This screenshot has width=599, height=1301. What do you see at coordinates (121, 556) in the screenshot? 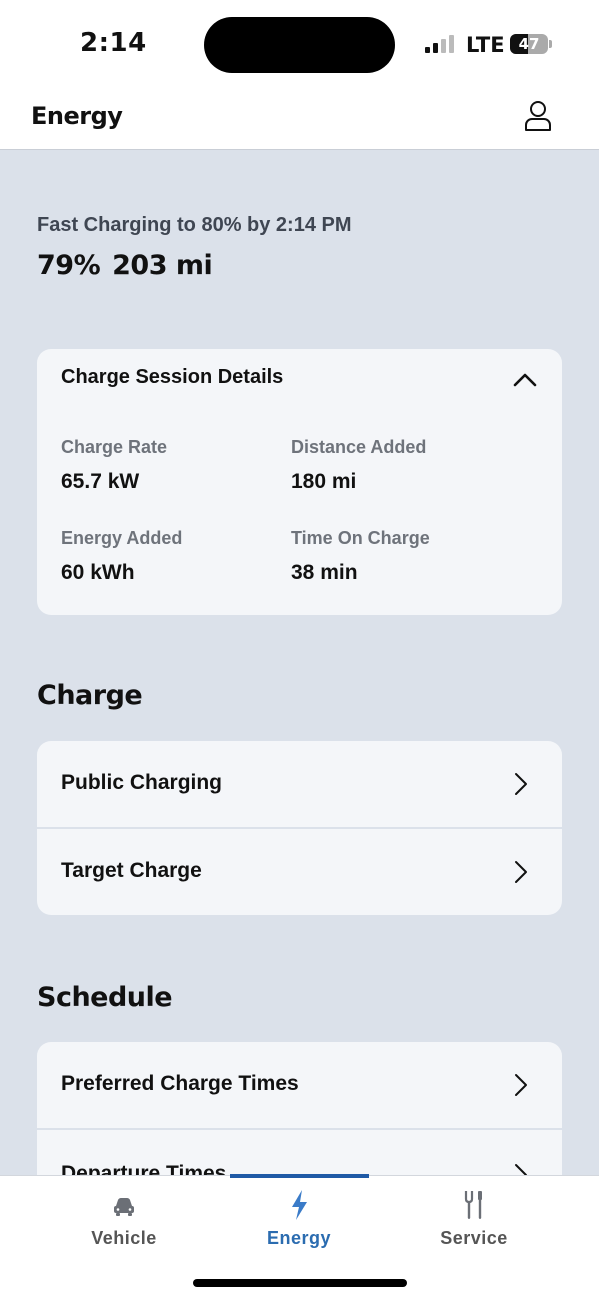
I see `stat-energy-added: Energy Added 60 kWh` at bounding box center [121, 556].